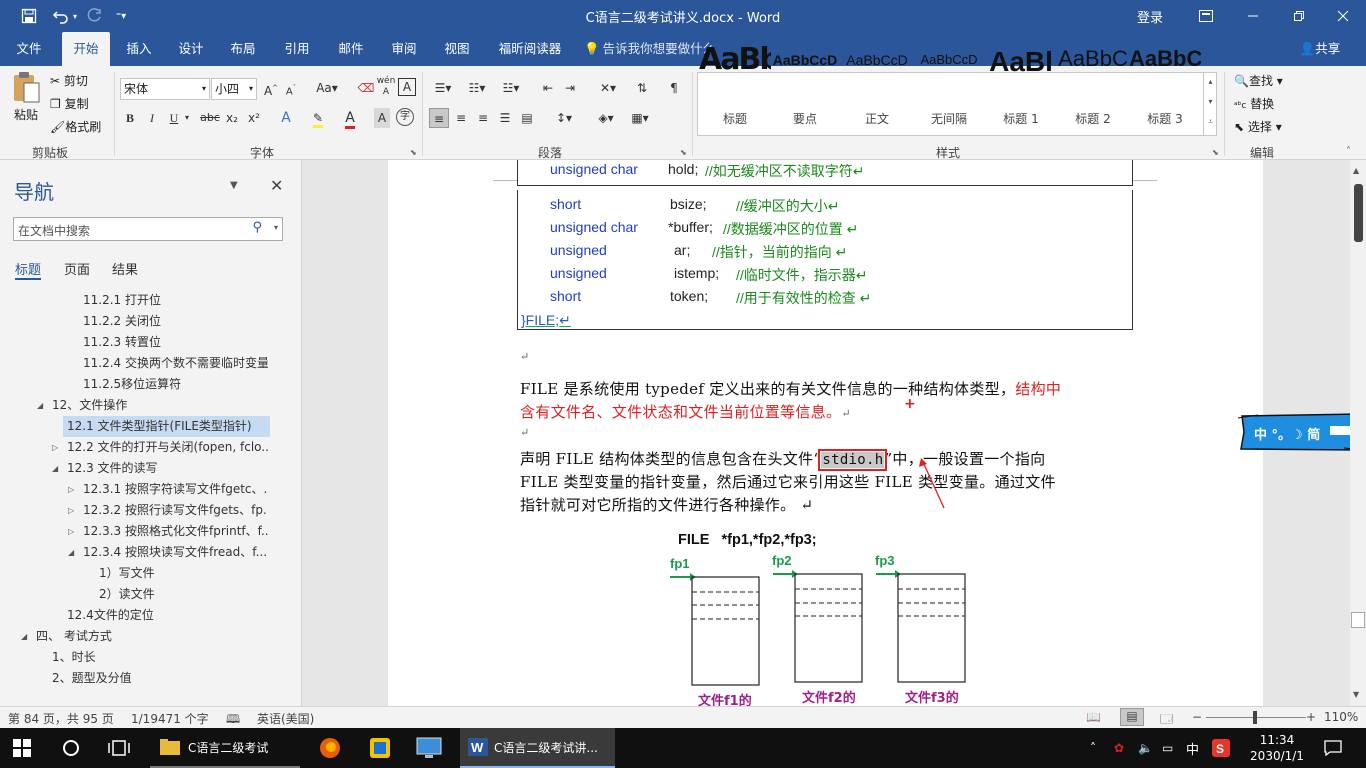 This screenshot has width=1366, height=768. What do you see at coordinates (511, 88) in the screenshot?
I see `multilevel-list-icon: ☳▾` at bounding box center [511, 88].